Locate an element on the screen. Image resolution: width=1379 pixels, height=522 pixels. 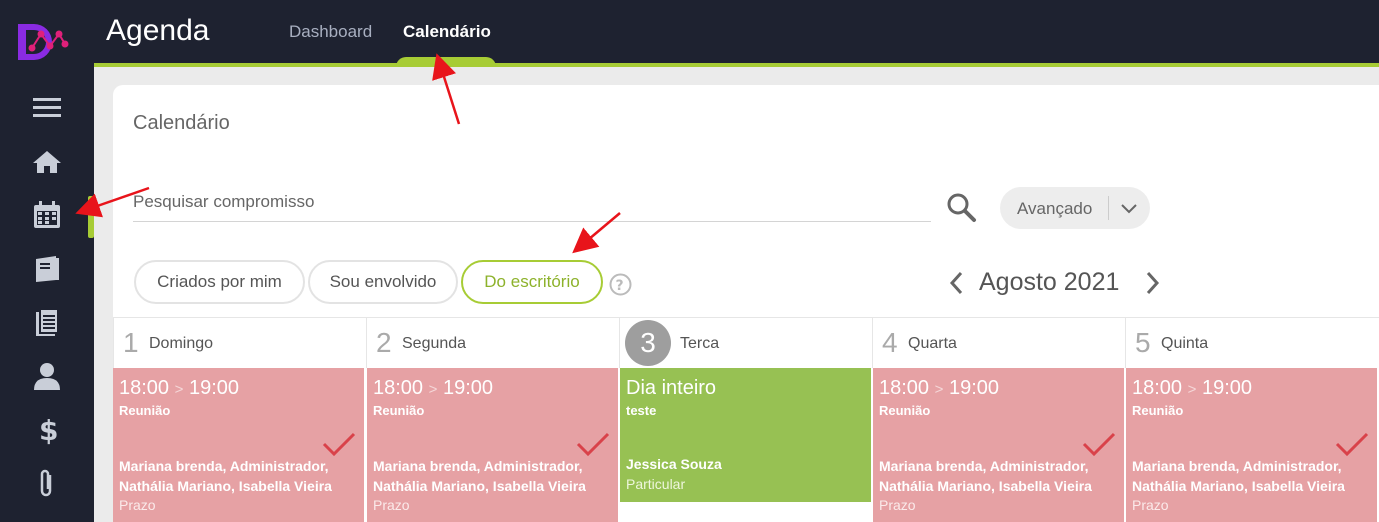
chevron-right-icon is located at coordinates (1152, 283).